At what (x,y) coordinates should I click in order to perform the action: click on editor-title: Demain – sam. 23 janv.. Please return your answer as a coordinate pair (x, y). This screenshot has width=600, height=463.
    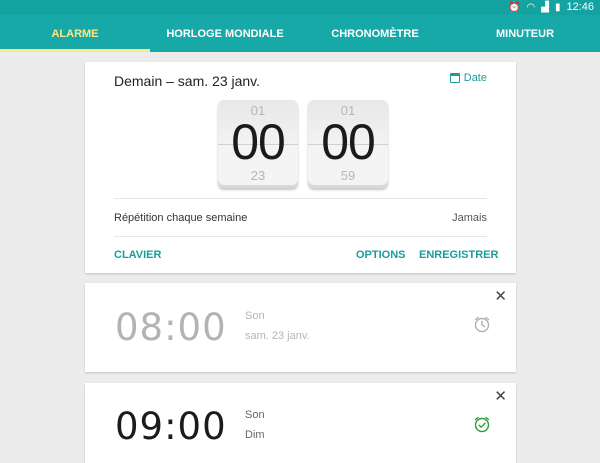
    Looking at the image, I should click on (187, 81).